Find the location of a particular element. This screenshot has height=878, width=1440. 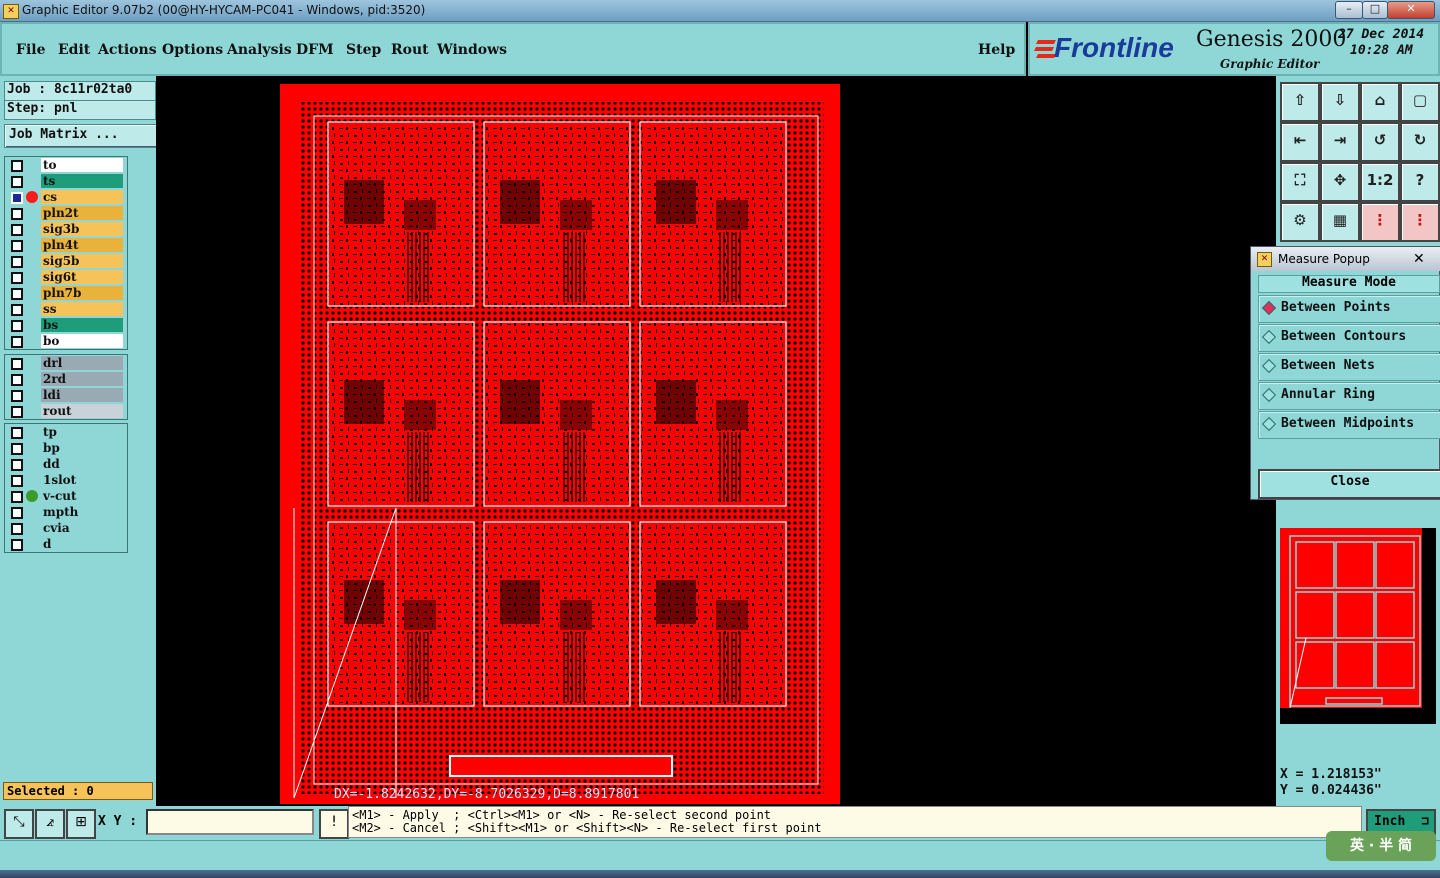

layer-row-sig5b: sig5b is located at coordinates (66, 261).